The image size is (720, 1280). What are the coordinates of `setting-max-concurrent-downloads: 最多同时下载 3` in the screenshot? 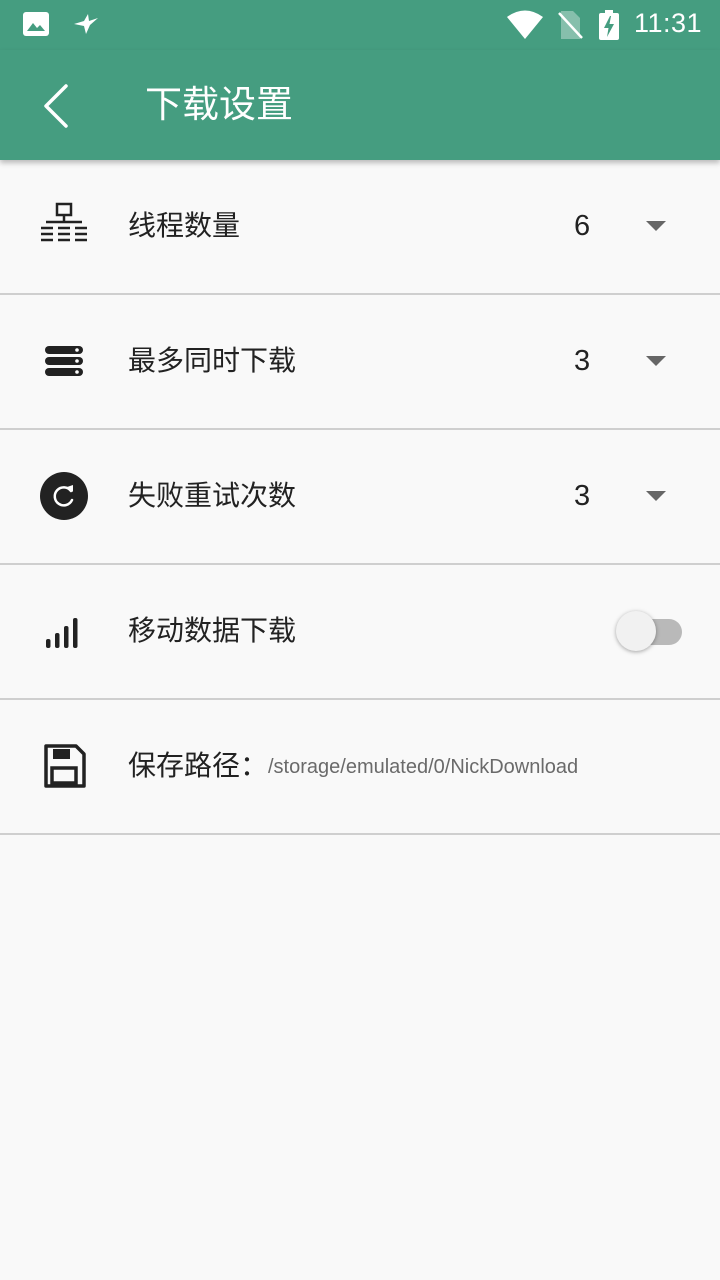 It's located at (360, 362).